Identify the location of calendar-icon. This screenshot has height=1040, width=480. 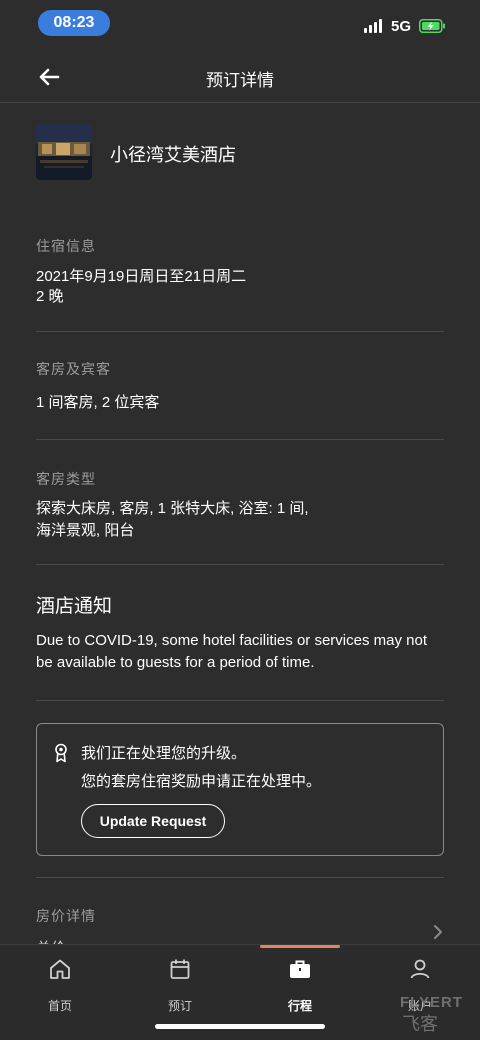
(180, 969).